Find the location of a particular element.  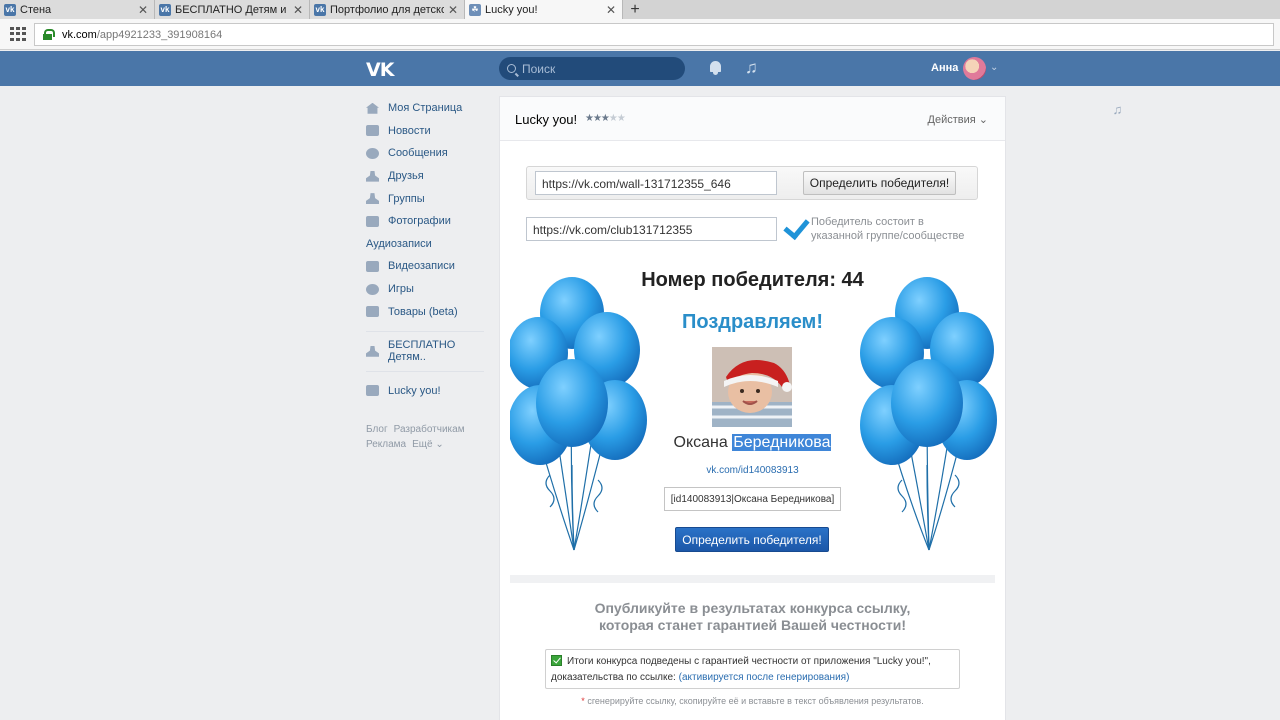

address-bar: vk.com/app4921233_391908164 is located at coordinates (640, 34).